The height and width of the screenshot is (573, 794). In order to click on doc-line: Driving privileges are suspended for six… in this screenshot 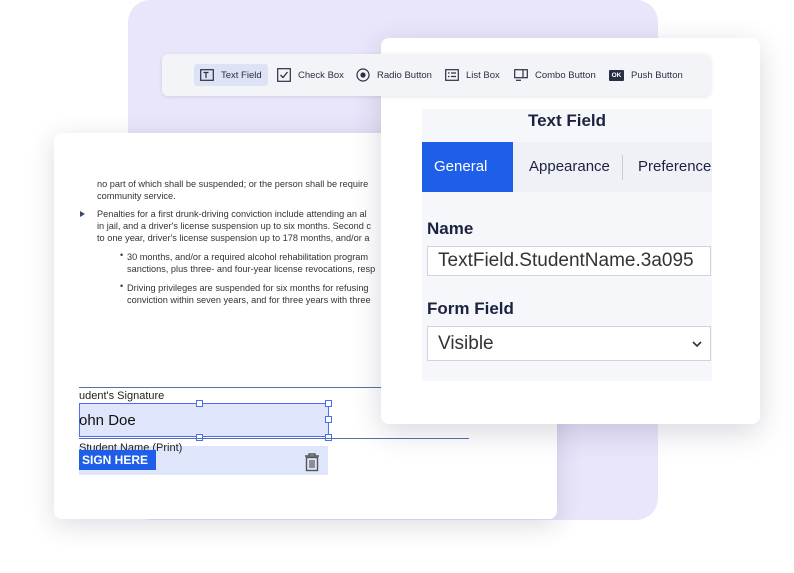, I will do `click(248, 288)`.